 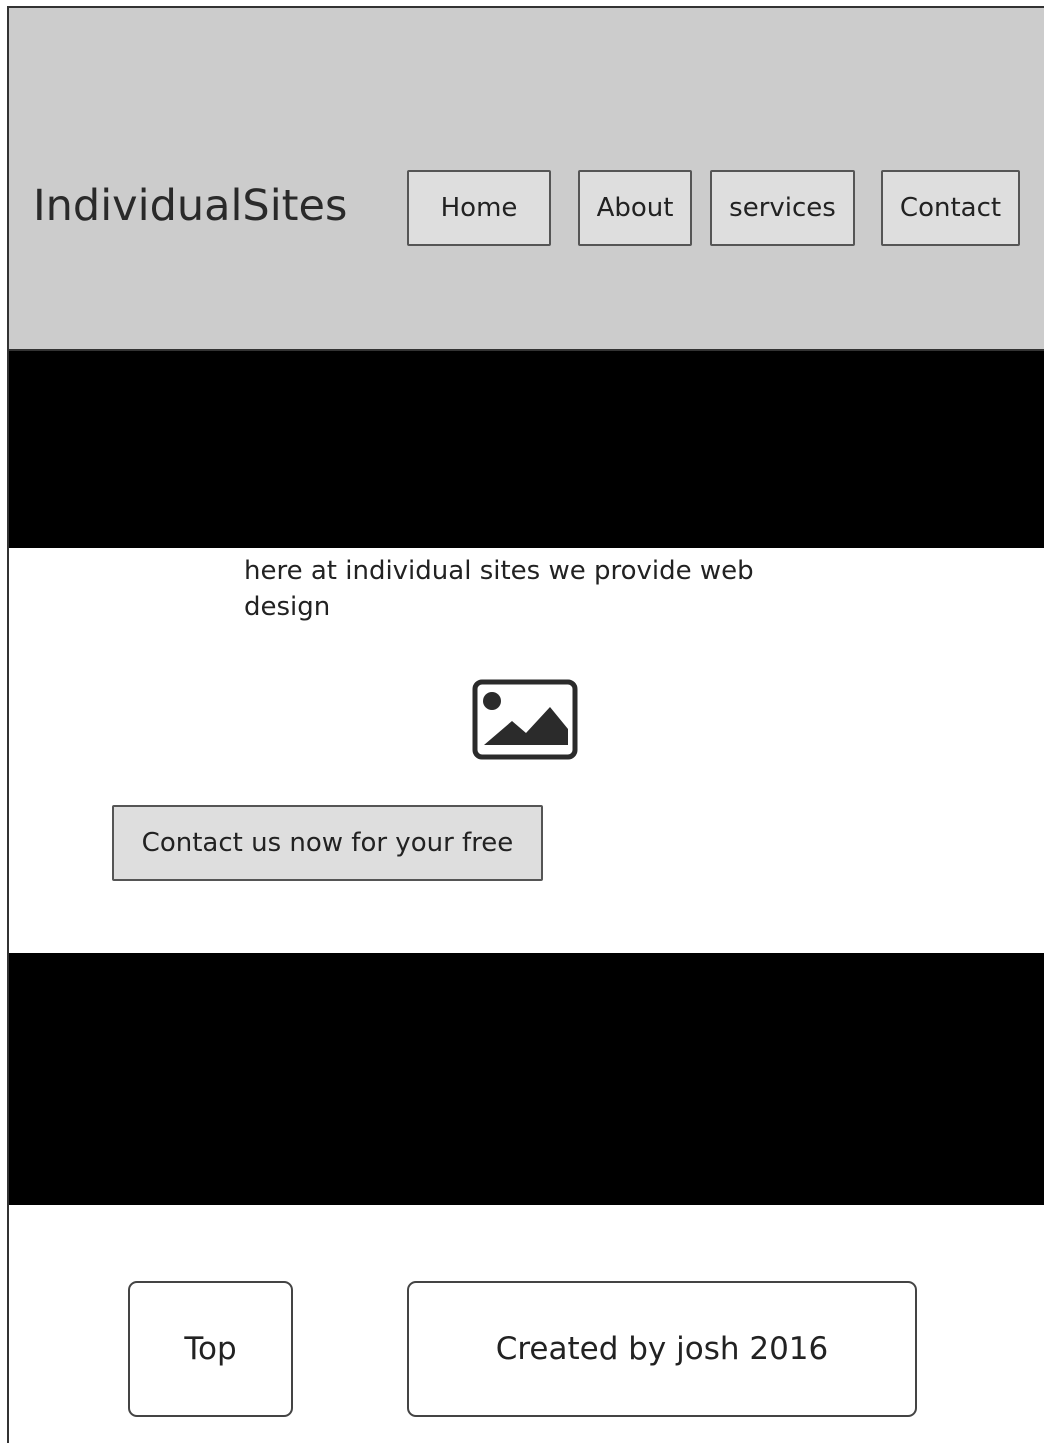 I want to click on contact-cta-button: Contact us now for your free, so click(x=327, y=843).